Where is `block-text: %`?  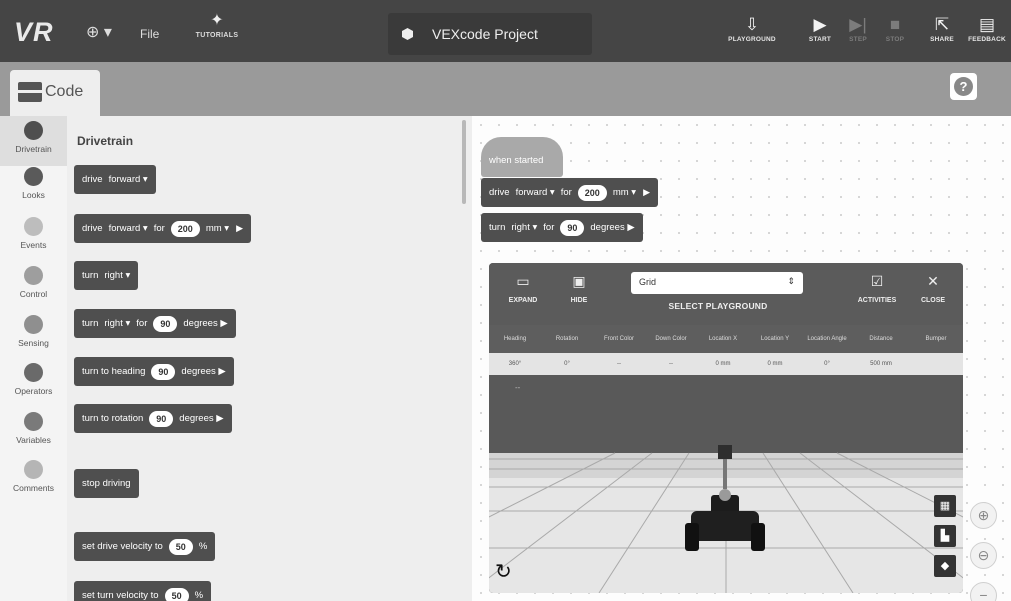 block-text: % is located at coordinates (203, 546).